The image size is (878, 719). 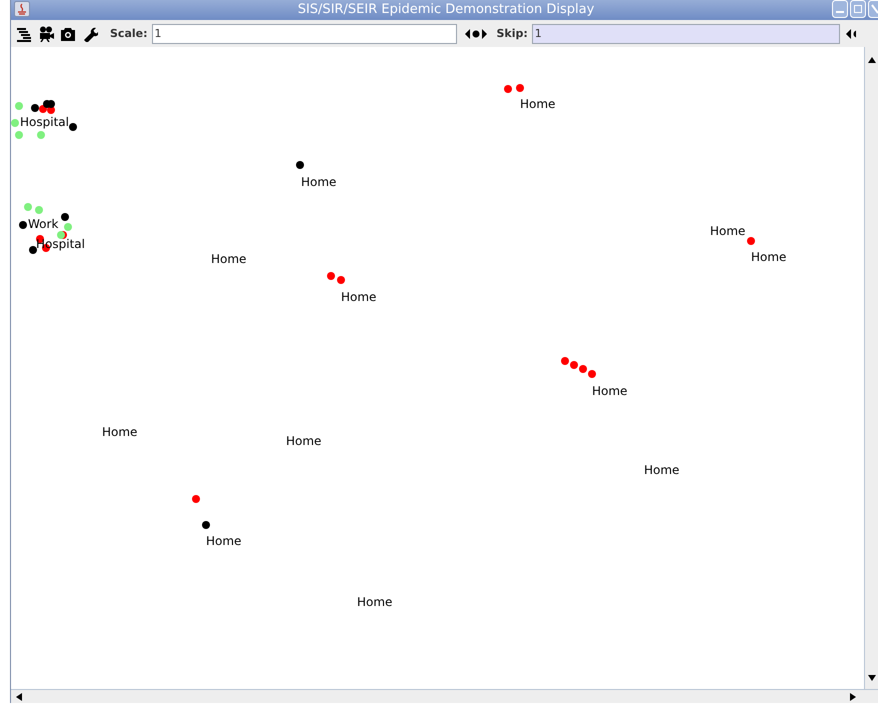 I want to click on location-label: Work, so click(x=43, y=224).